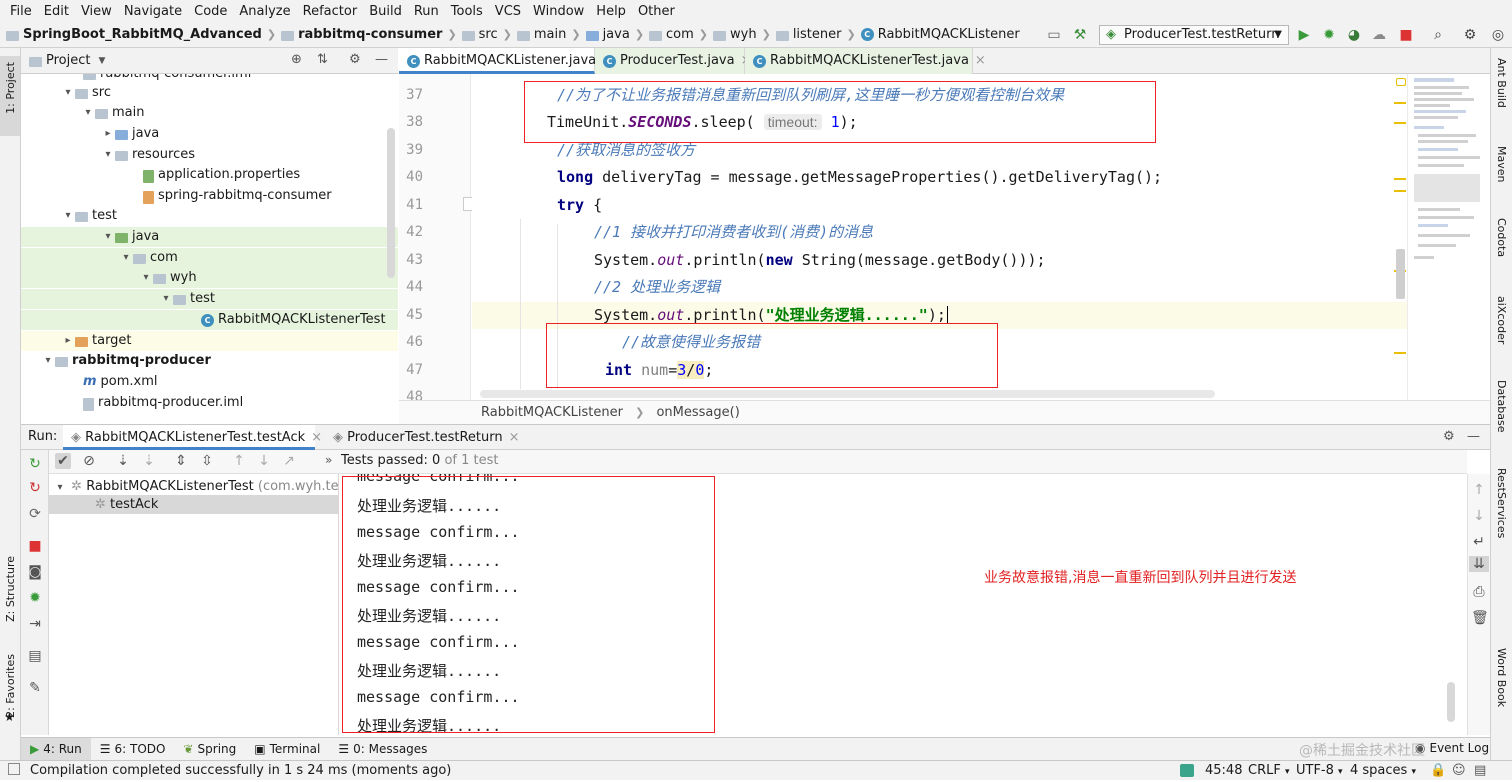 Image resolution: width=1512 pixels, height=782 pixels. Describe the element at coordinates (209, 134) in the screenshot. I see `tree-item: ▸ java` at that location.